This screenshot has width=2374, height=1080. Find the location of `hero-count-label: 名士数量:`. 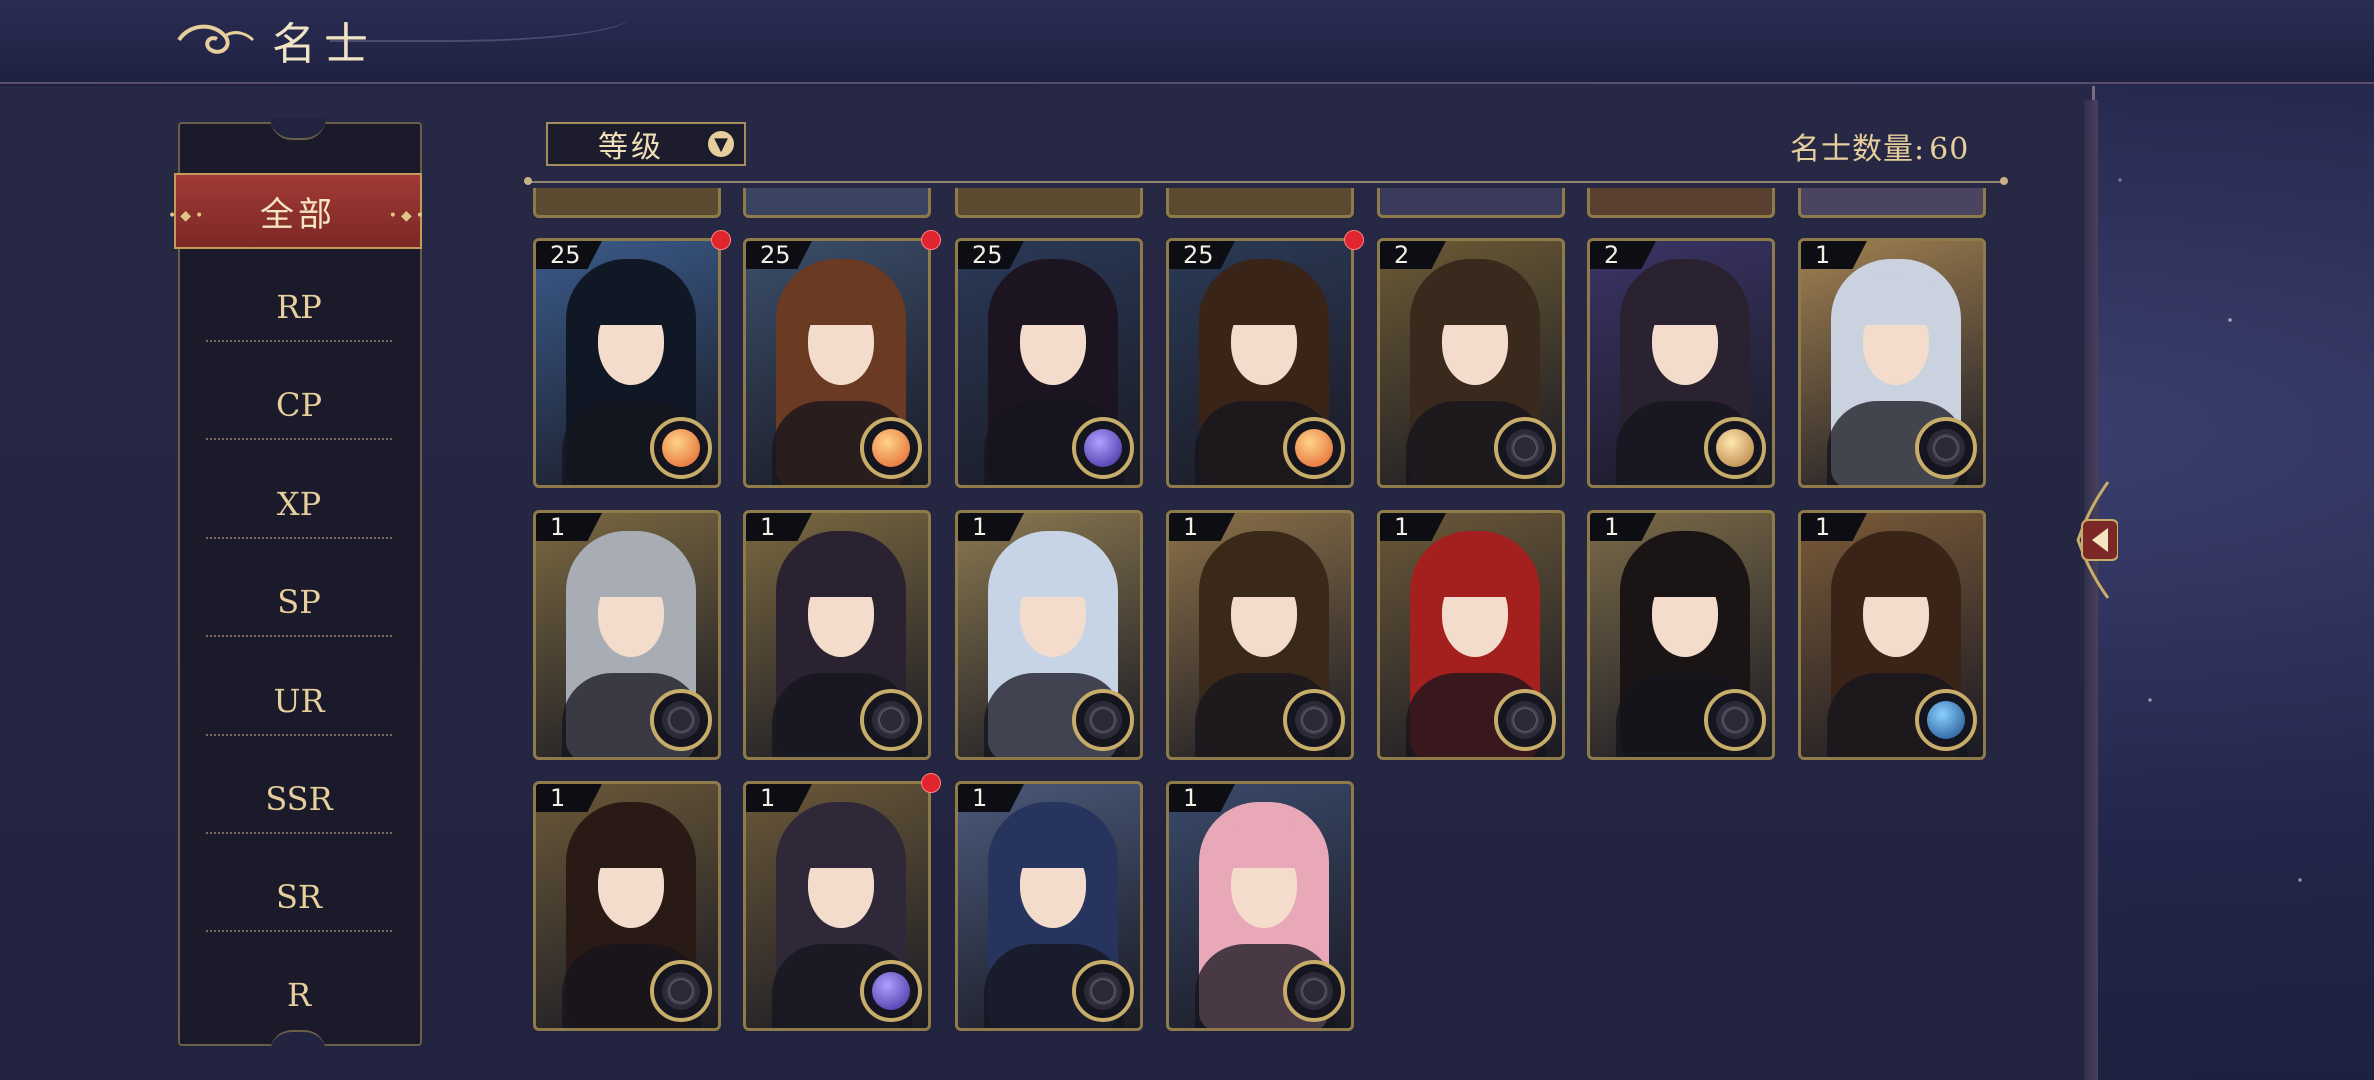

hero-count-label: 名士数量: is located at coordinates (1858, 149).